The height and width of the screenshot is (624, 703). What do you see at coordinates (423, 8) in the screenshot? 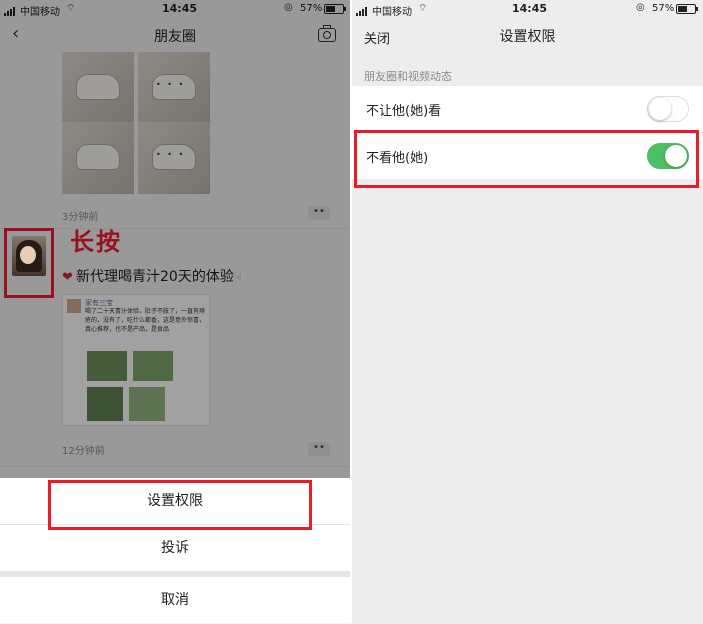
I see `wifi-icon: ⌔` at bounding box center [423, 8].